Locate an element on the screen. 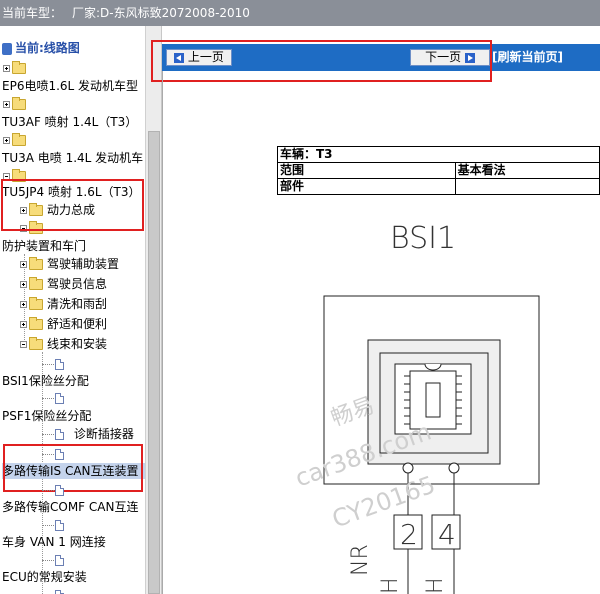  tree-item-label: TU3AF 喷射 1.4L（T3） is located at coordinates (70, 122).